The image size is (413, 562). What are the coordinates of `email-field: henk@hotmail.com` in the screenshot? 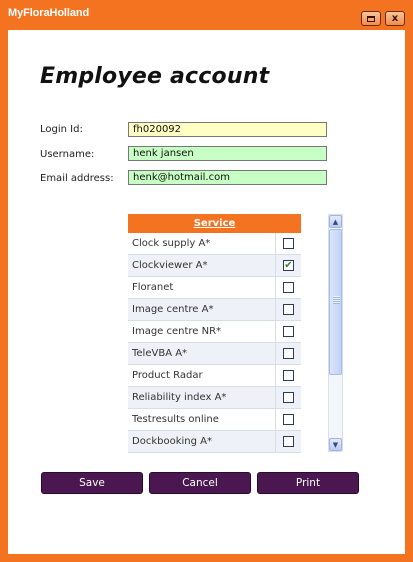 It's located at (227, 177).